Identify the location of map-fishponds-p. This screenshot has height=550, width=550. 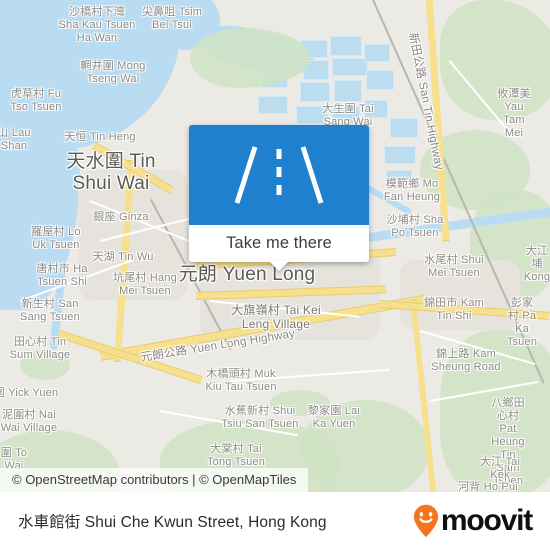
(399, 178).